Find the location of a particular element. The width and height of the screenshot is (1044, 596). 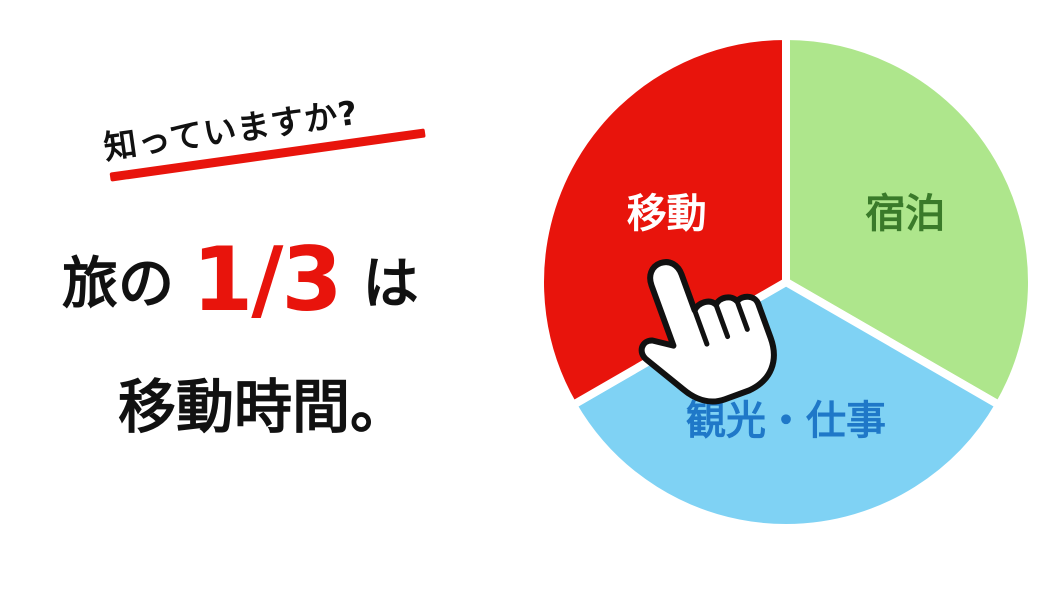

headline-prefix: 旅の is located at coordinates (118, 284).